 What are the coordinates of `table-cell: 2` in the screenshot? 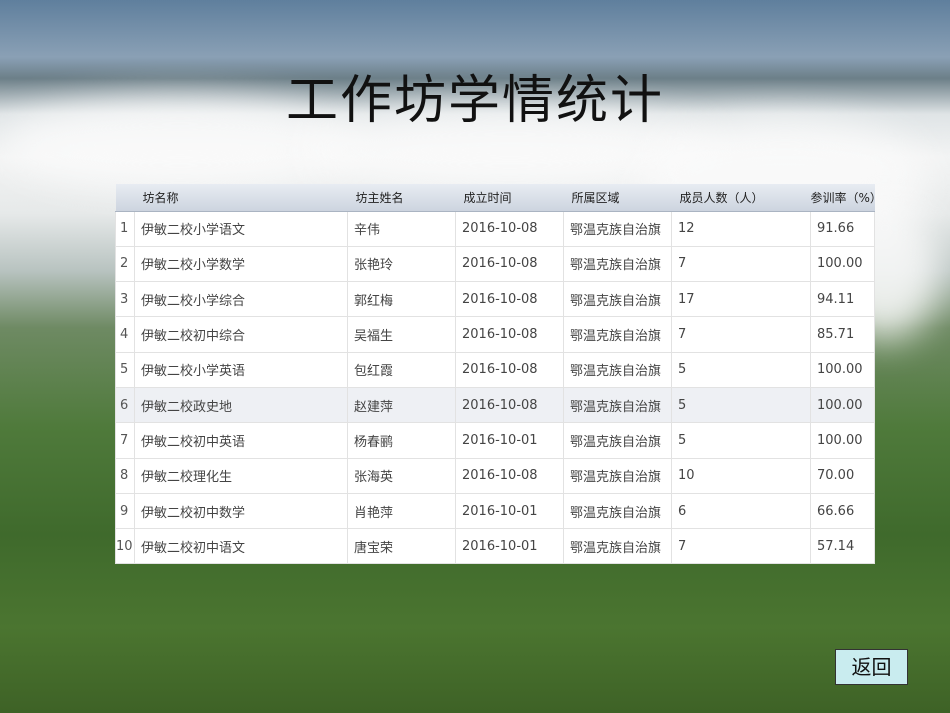 It's located at (125, 264).